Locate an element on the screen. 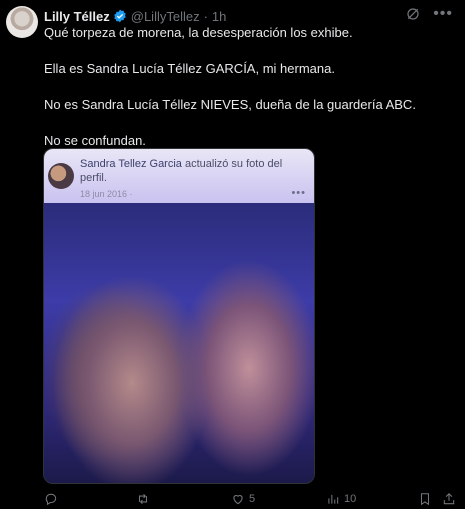 This screenshot has height=509, width=465. bookmark-icon is located at coordinates (425, 499).